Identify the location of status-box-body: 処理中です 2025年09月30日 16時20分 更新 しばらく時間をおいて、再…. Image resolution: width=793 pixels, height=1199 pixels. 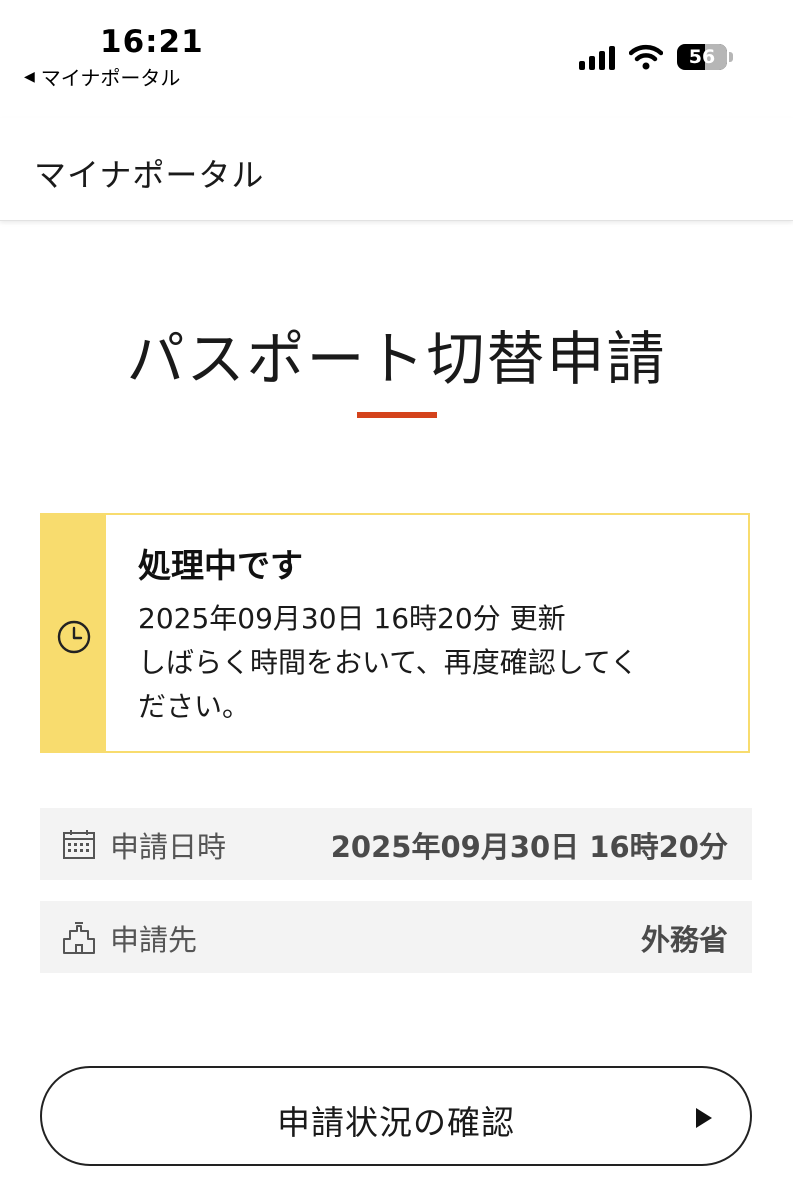
(433, 634).